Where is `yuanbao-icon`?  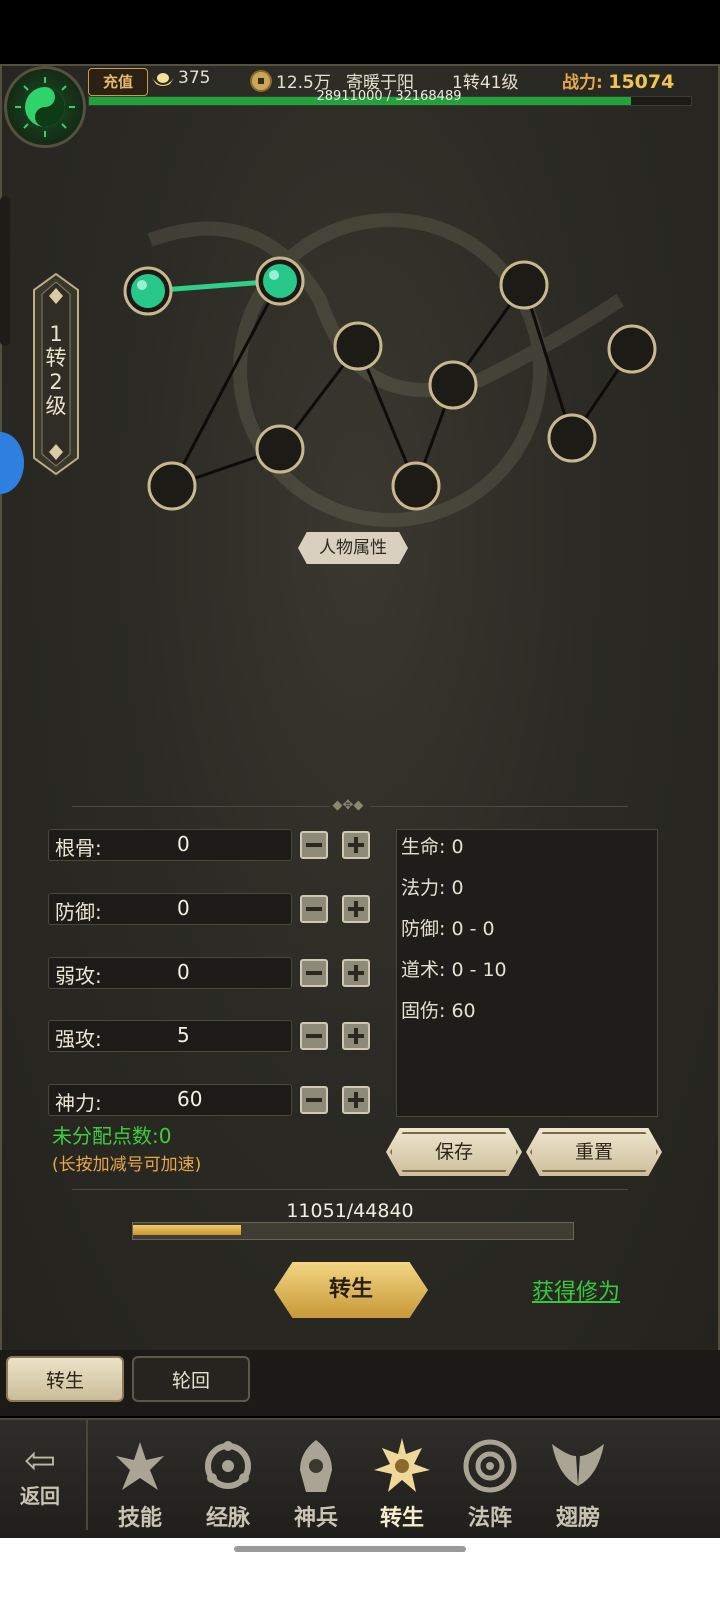 yuanbao-icon is located at coordinates (163, 79).